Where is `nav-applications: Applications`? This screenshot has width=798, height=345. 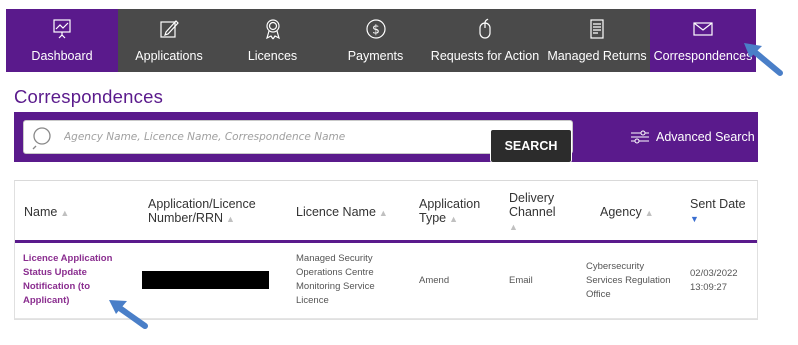
nav-applications: Applications is located at coordinates (169, 40).